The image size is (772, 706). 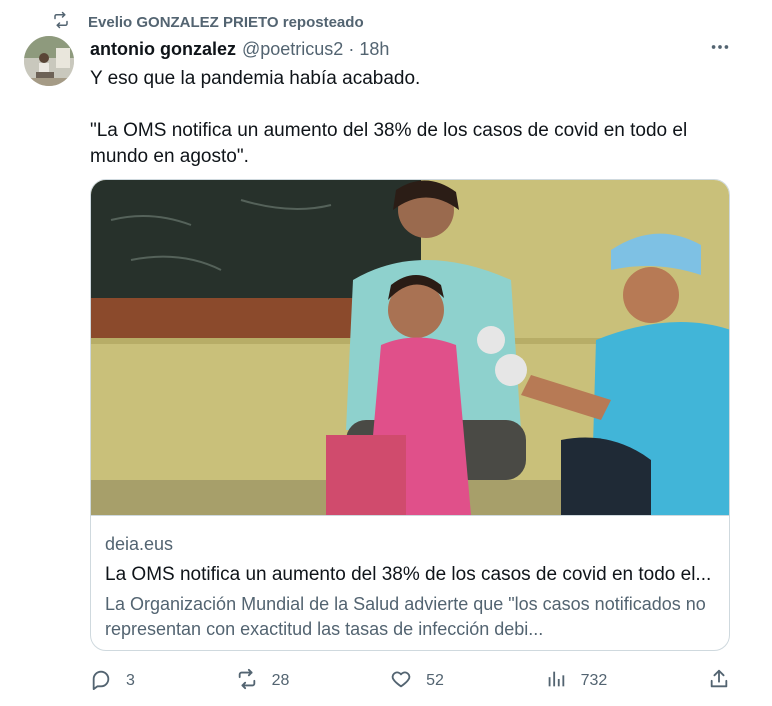 What do you see at coordinates (130, 680) in the screenshot?
I see `reply-count: 3` at bounding box center [130, 680].